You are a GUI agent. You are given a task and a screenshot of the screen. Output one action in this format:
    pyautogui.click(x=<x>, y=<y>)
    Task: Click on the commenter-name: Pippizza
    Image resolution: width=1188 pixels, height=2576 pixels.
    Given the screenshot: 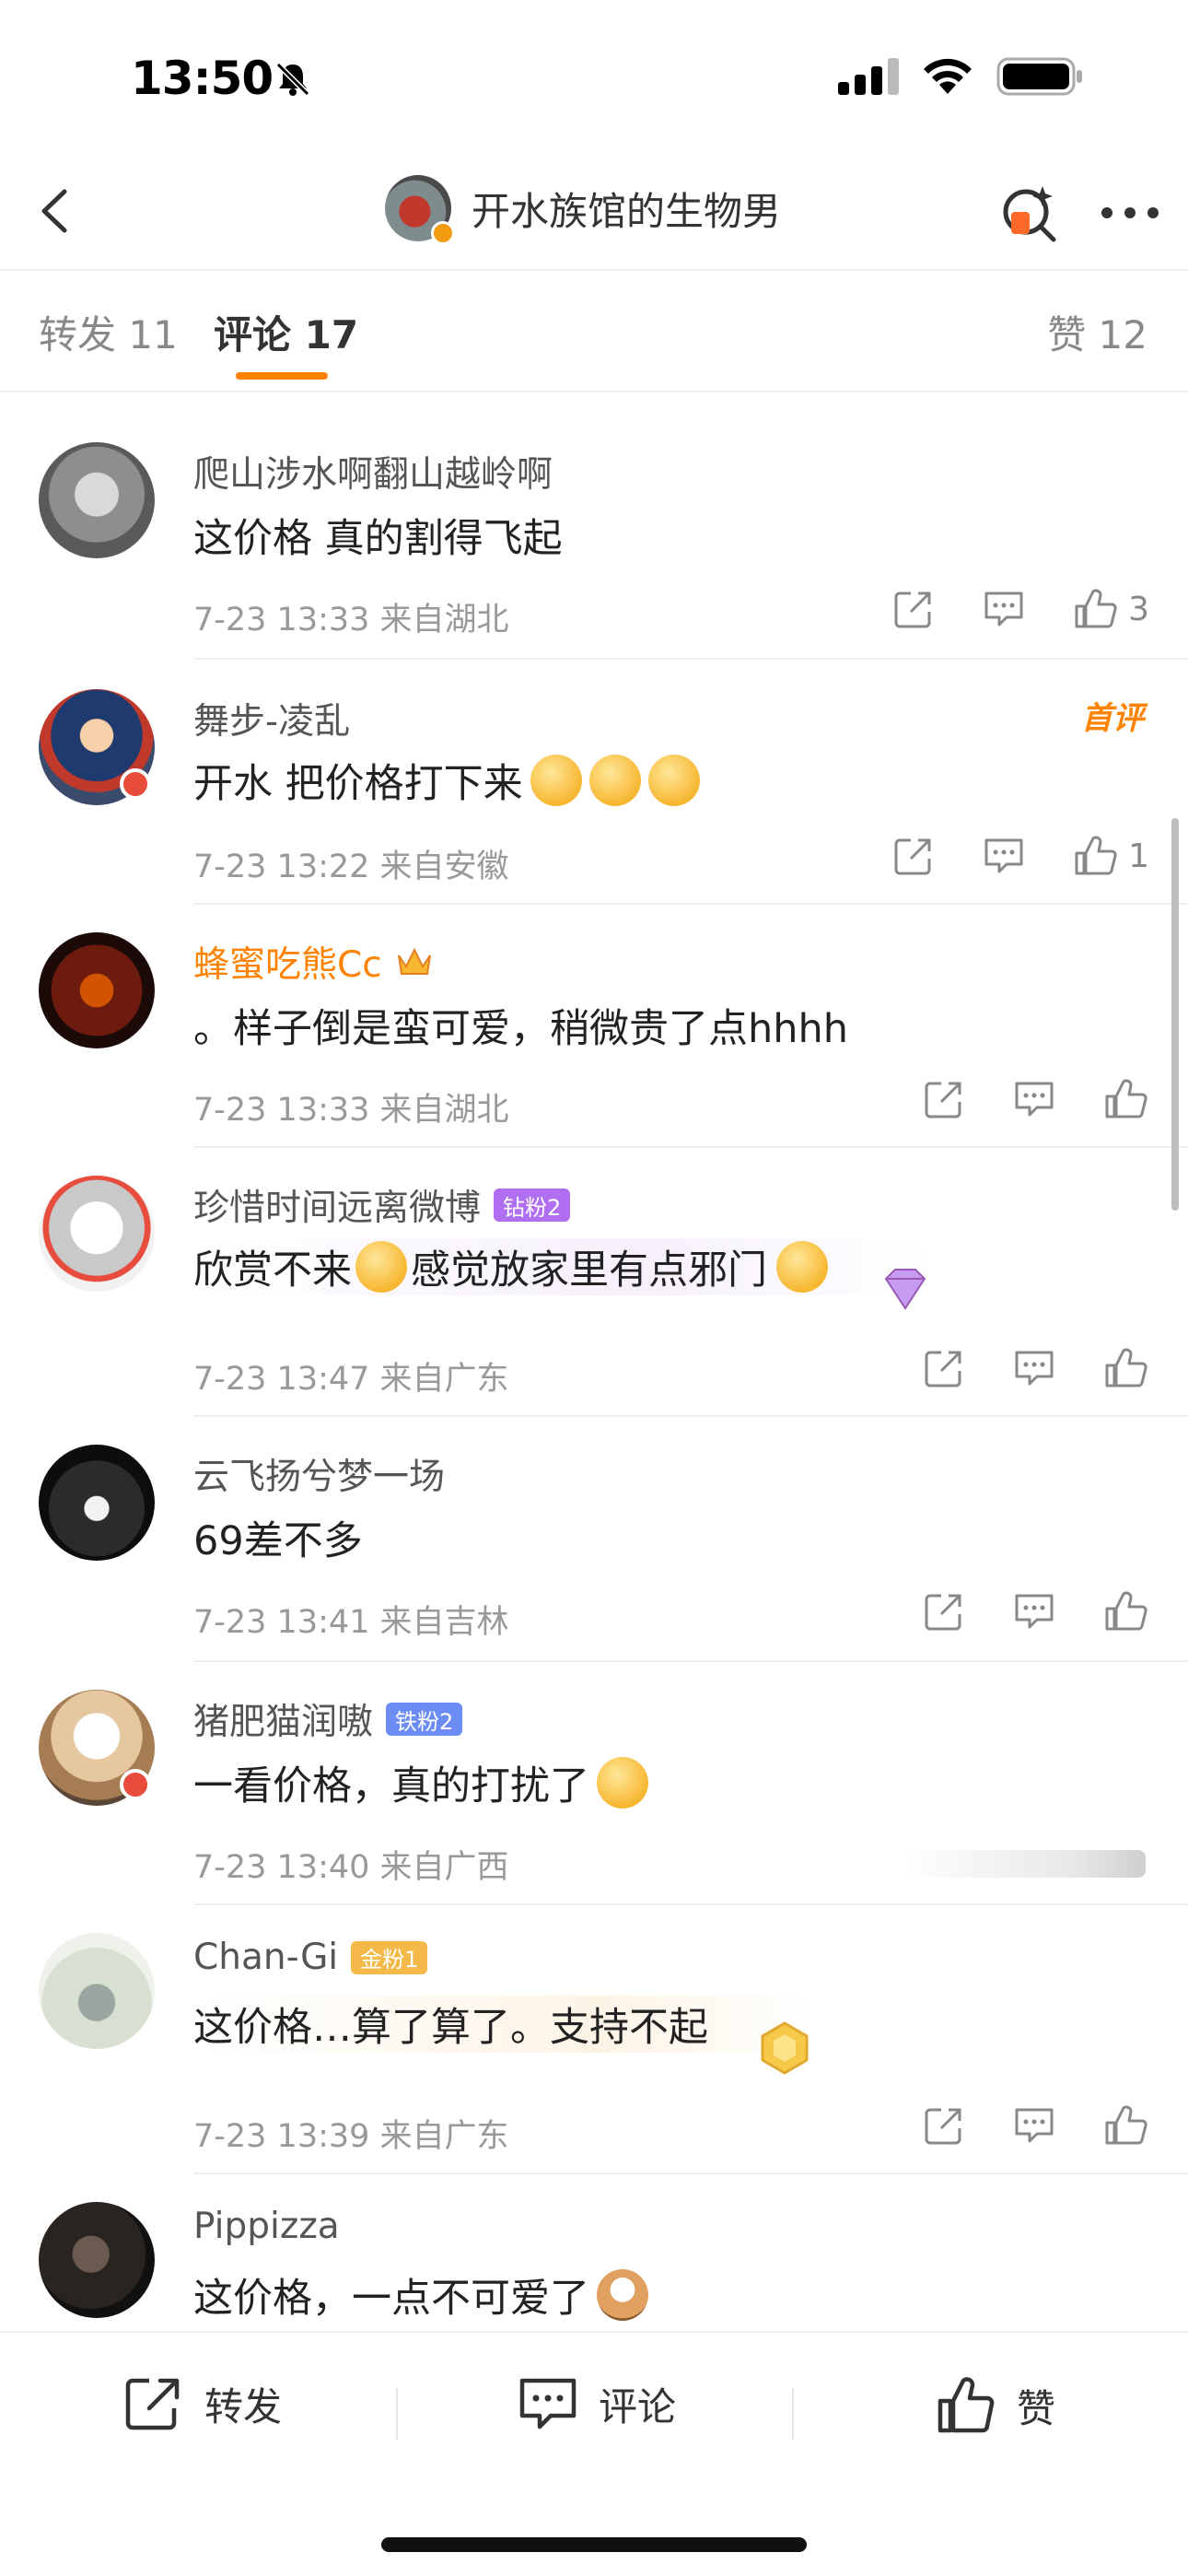 What is the action you would take?
    pyautogui.click(x=266, y=2226)
    